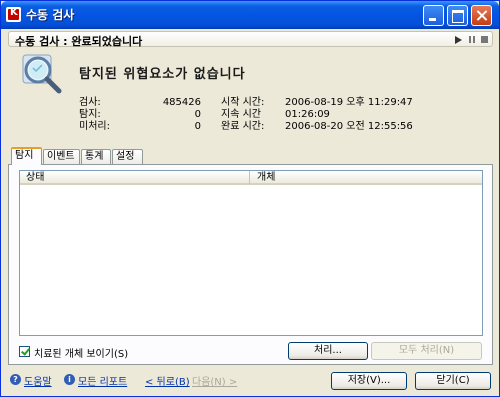 This screenshot has height=397, width=500. I want to click on time-label-duration: 지속 시간, so click(241, 114).